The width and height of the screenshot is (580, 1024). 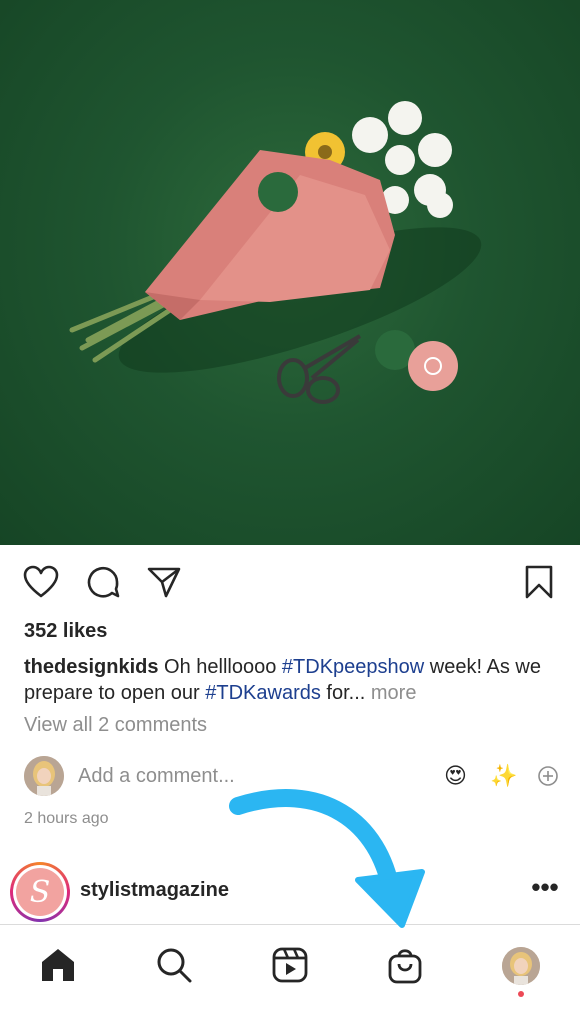 I want to click on shopping-bag-icon, so click(x=405, y=965).